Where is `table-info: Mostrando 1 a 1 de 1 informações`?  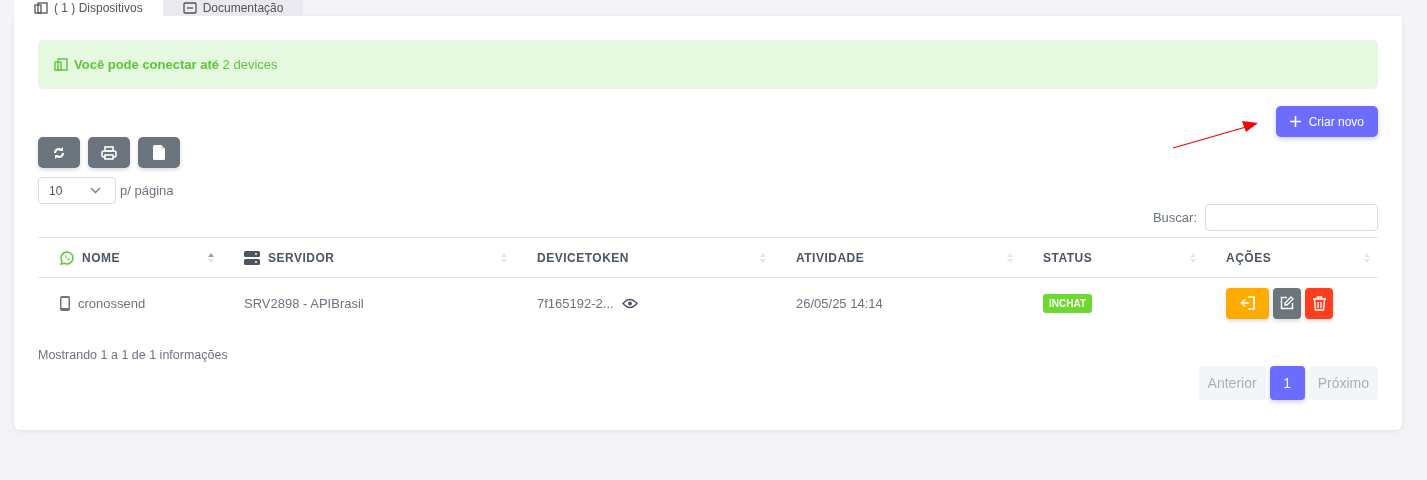 table-info: Mostrando 1 a 1 de 1 informações is located at coordinates (133, 355).